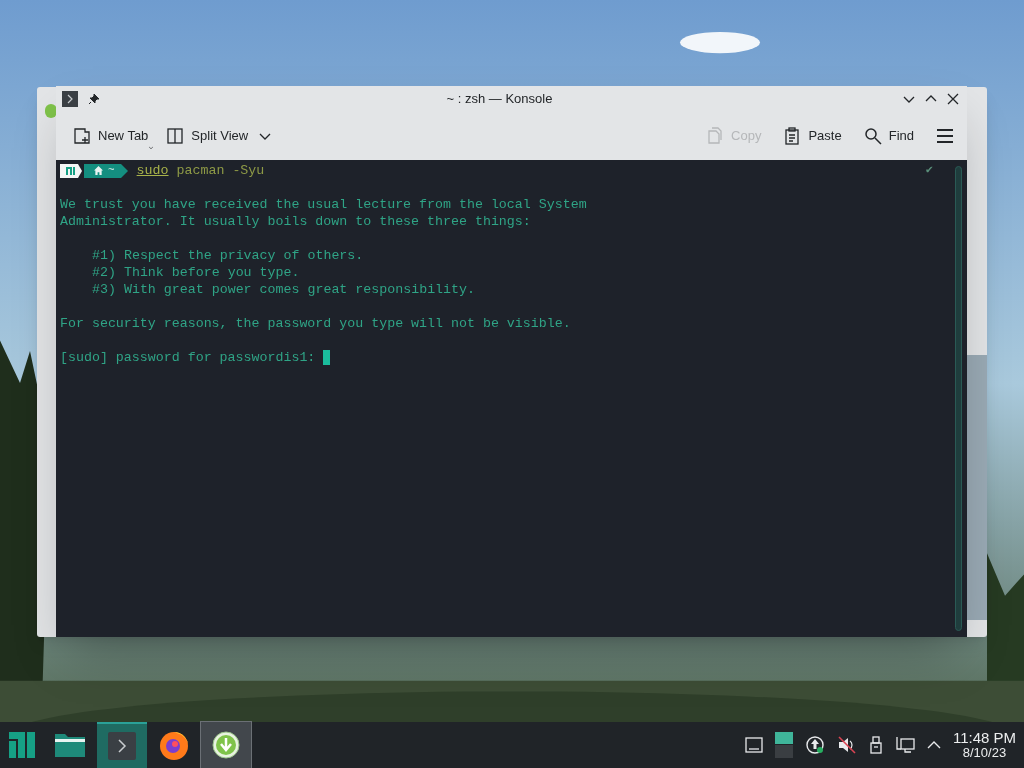 The height and width of the screenshot is (768, 1024). Describe the element at coordinates (124, 170) in the screenshot. I see `arrow-icon` at that location.